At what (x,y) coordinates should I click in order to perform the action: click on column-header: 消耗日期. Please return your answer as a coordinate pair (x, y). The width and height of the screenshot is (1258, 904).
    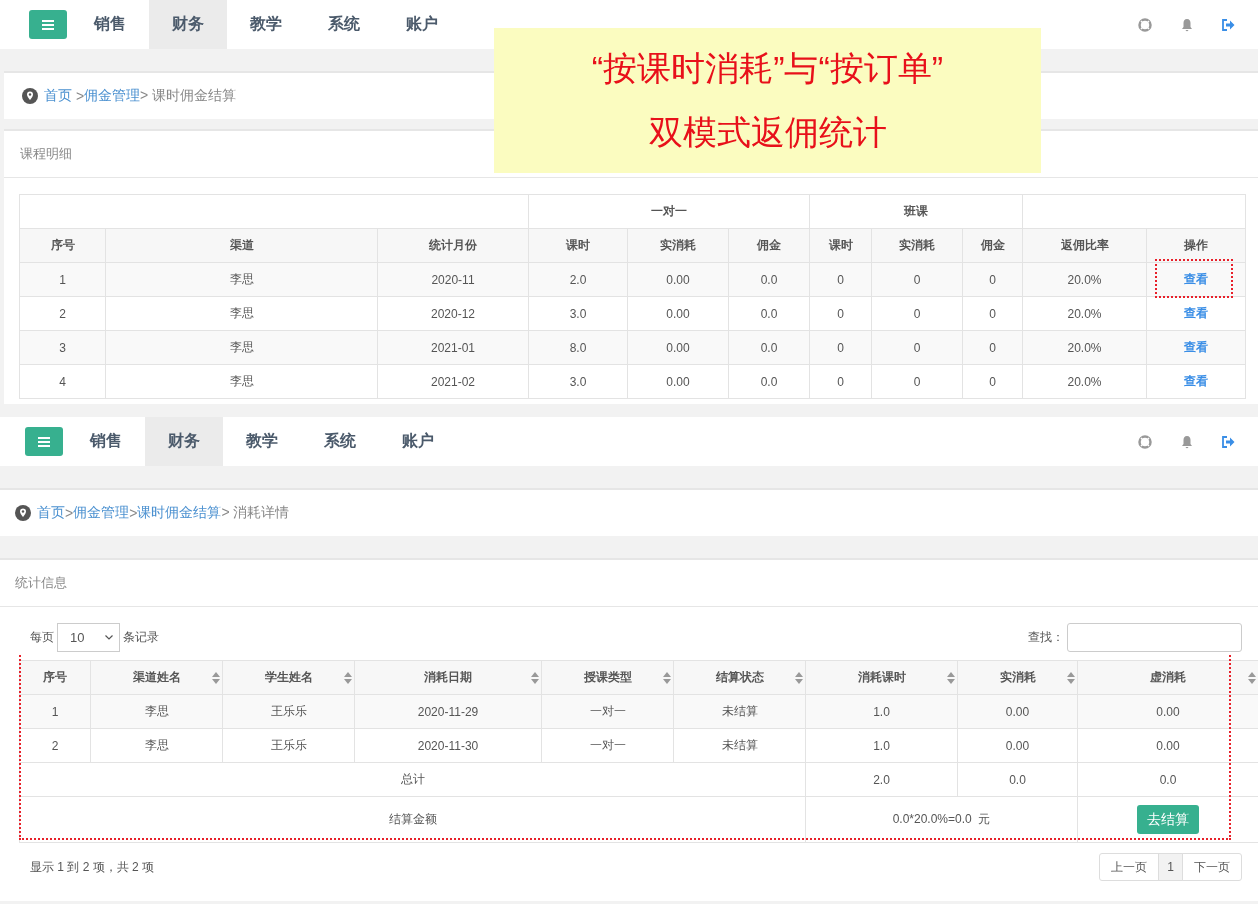
    Looking at the image, I should click on (448, 677).